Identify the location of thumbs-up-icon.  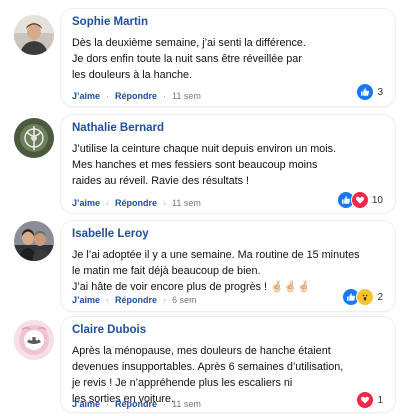
(365, 92).